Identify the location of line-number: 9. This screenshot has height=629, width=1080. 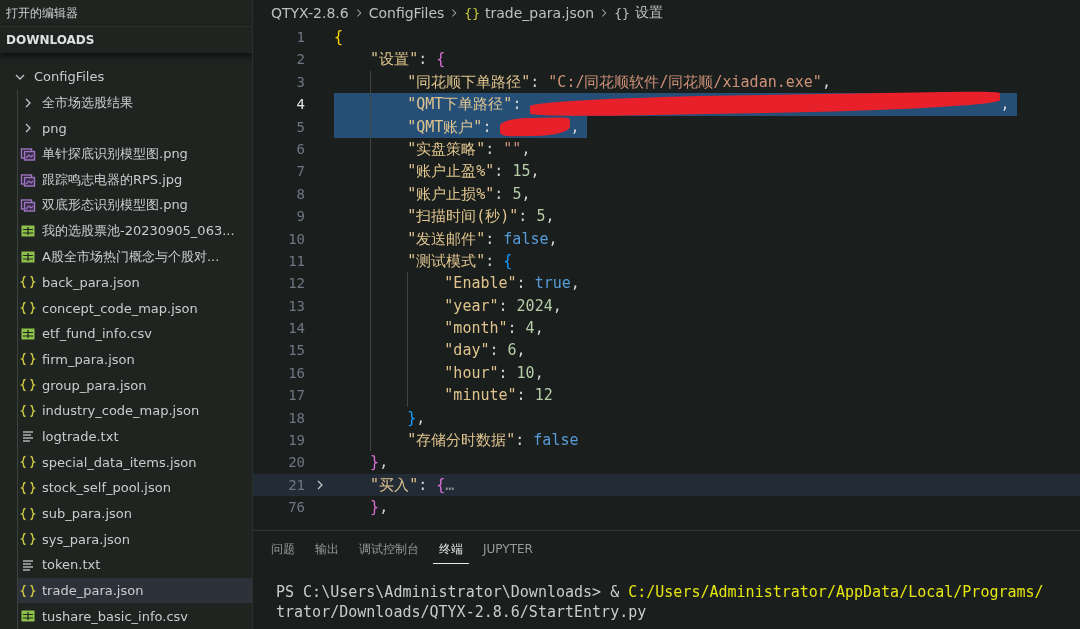
(300, 217).